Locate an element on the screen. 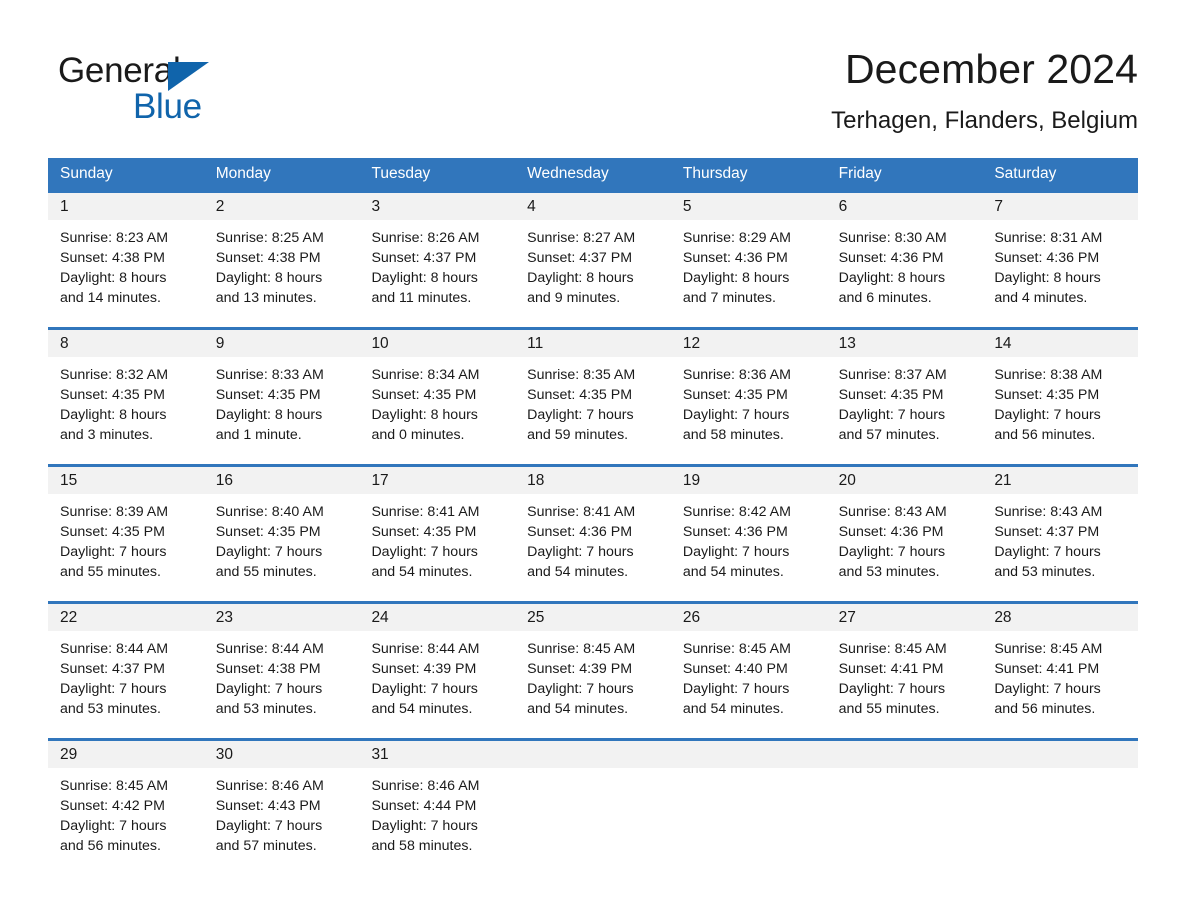 The width and height of the screenshot is (1188, 918). day-number: 15 is located at coordinates (126, 480).